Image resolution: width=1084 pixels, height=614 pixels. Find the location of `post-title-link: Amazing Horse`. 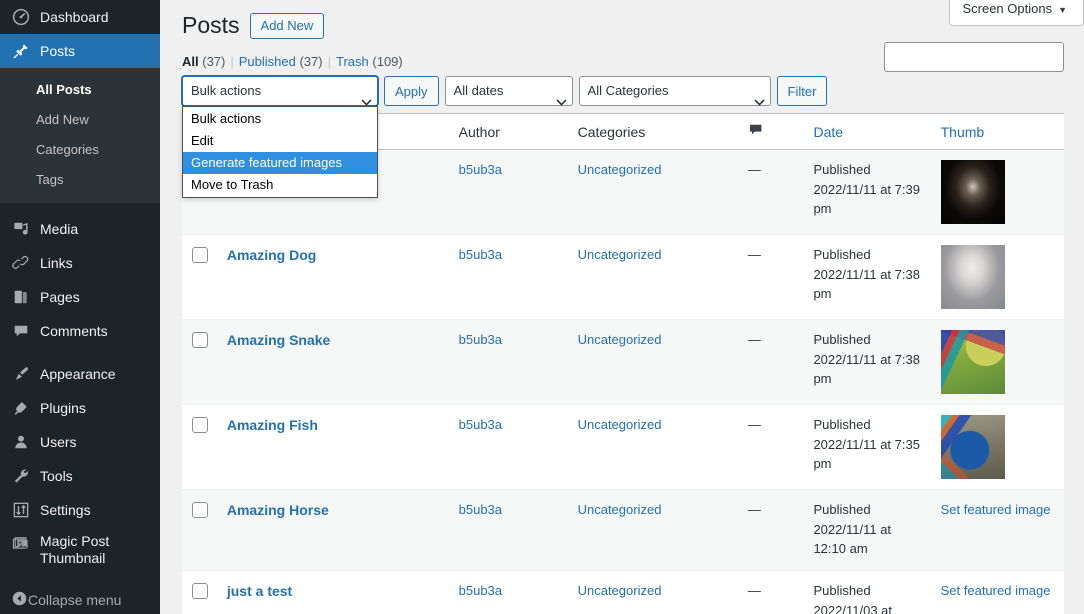

post-title-link: Amazing Horse is located at coordinates (278, 510).